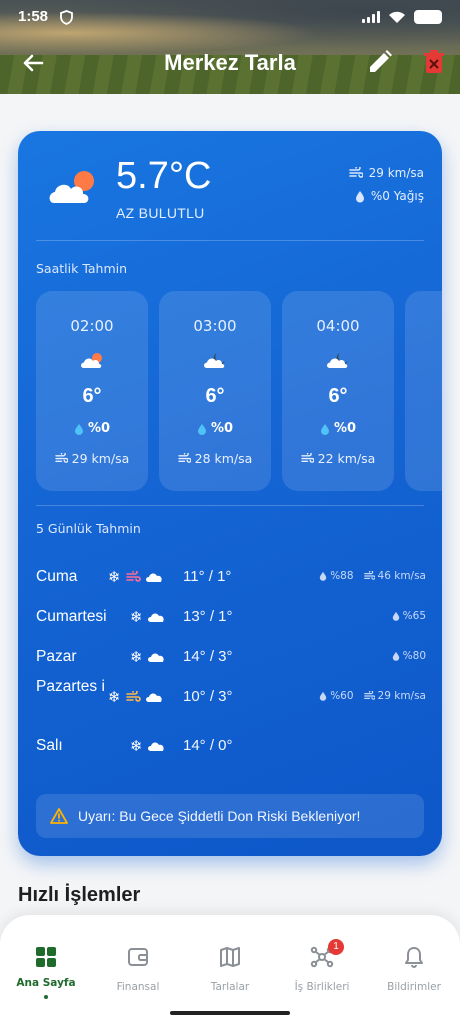 This screenshot has height=1024, width=460. What do you see at coordinates (164, 176) in the screenshot?
I see `current-temperature: 5.7°C` at bounding box center [164, 176].